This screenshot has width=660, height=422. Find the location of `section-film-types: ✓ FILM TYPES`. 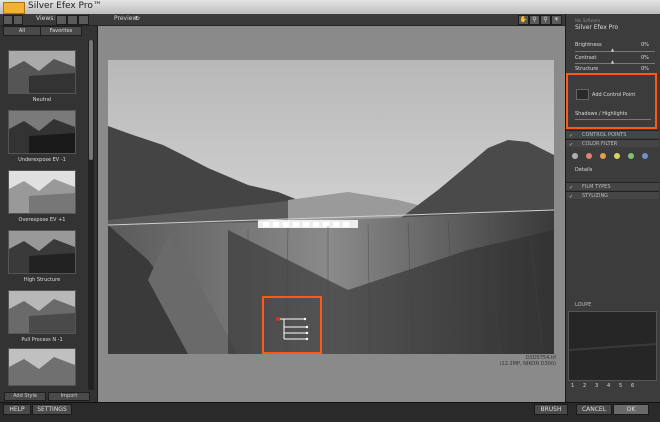

section-film-types: ✓ FILM TYPES is located at coordinates (612, 186).